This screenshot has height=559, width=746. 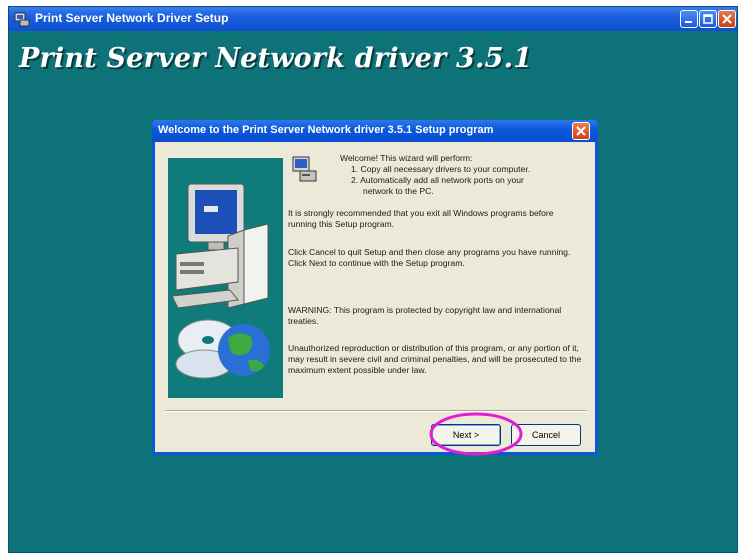 What do you see at coordinates (132, 18) in the screenshot?
I see `window-title: Print Server Network Driver Setup` at bounding box center [132, 18].